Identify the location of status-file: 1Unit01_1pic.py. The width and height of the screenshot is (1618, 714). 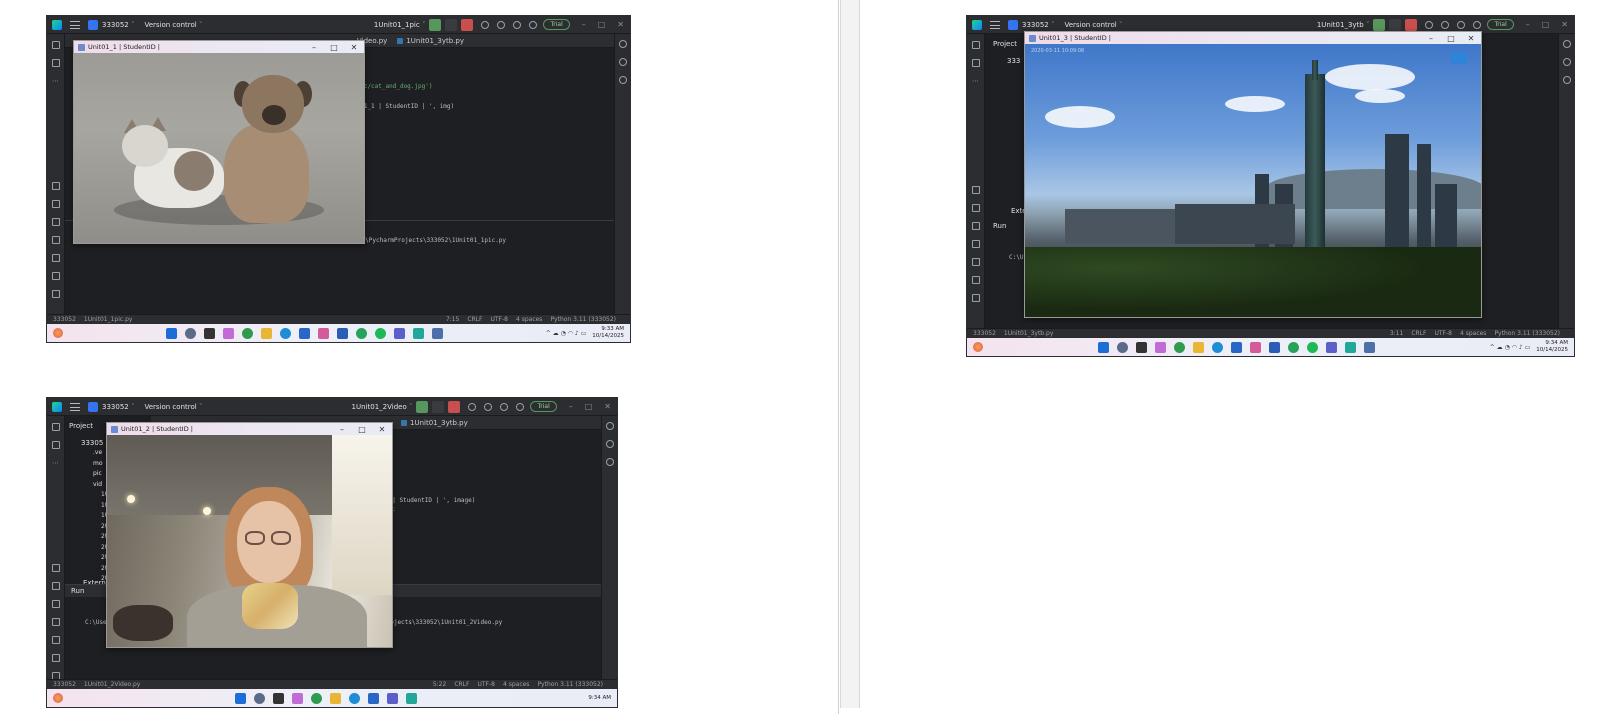
(108, 319).